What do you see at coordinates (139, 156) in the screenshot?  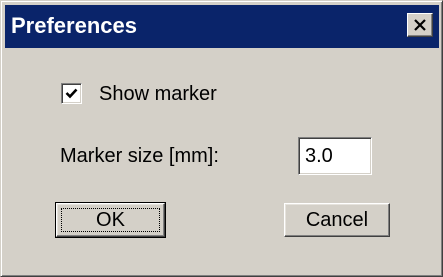 I see `marker-size-label: Marker size [mm]:` at bounding box center [139, 156].